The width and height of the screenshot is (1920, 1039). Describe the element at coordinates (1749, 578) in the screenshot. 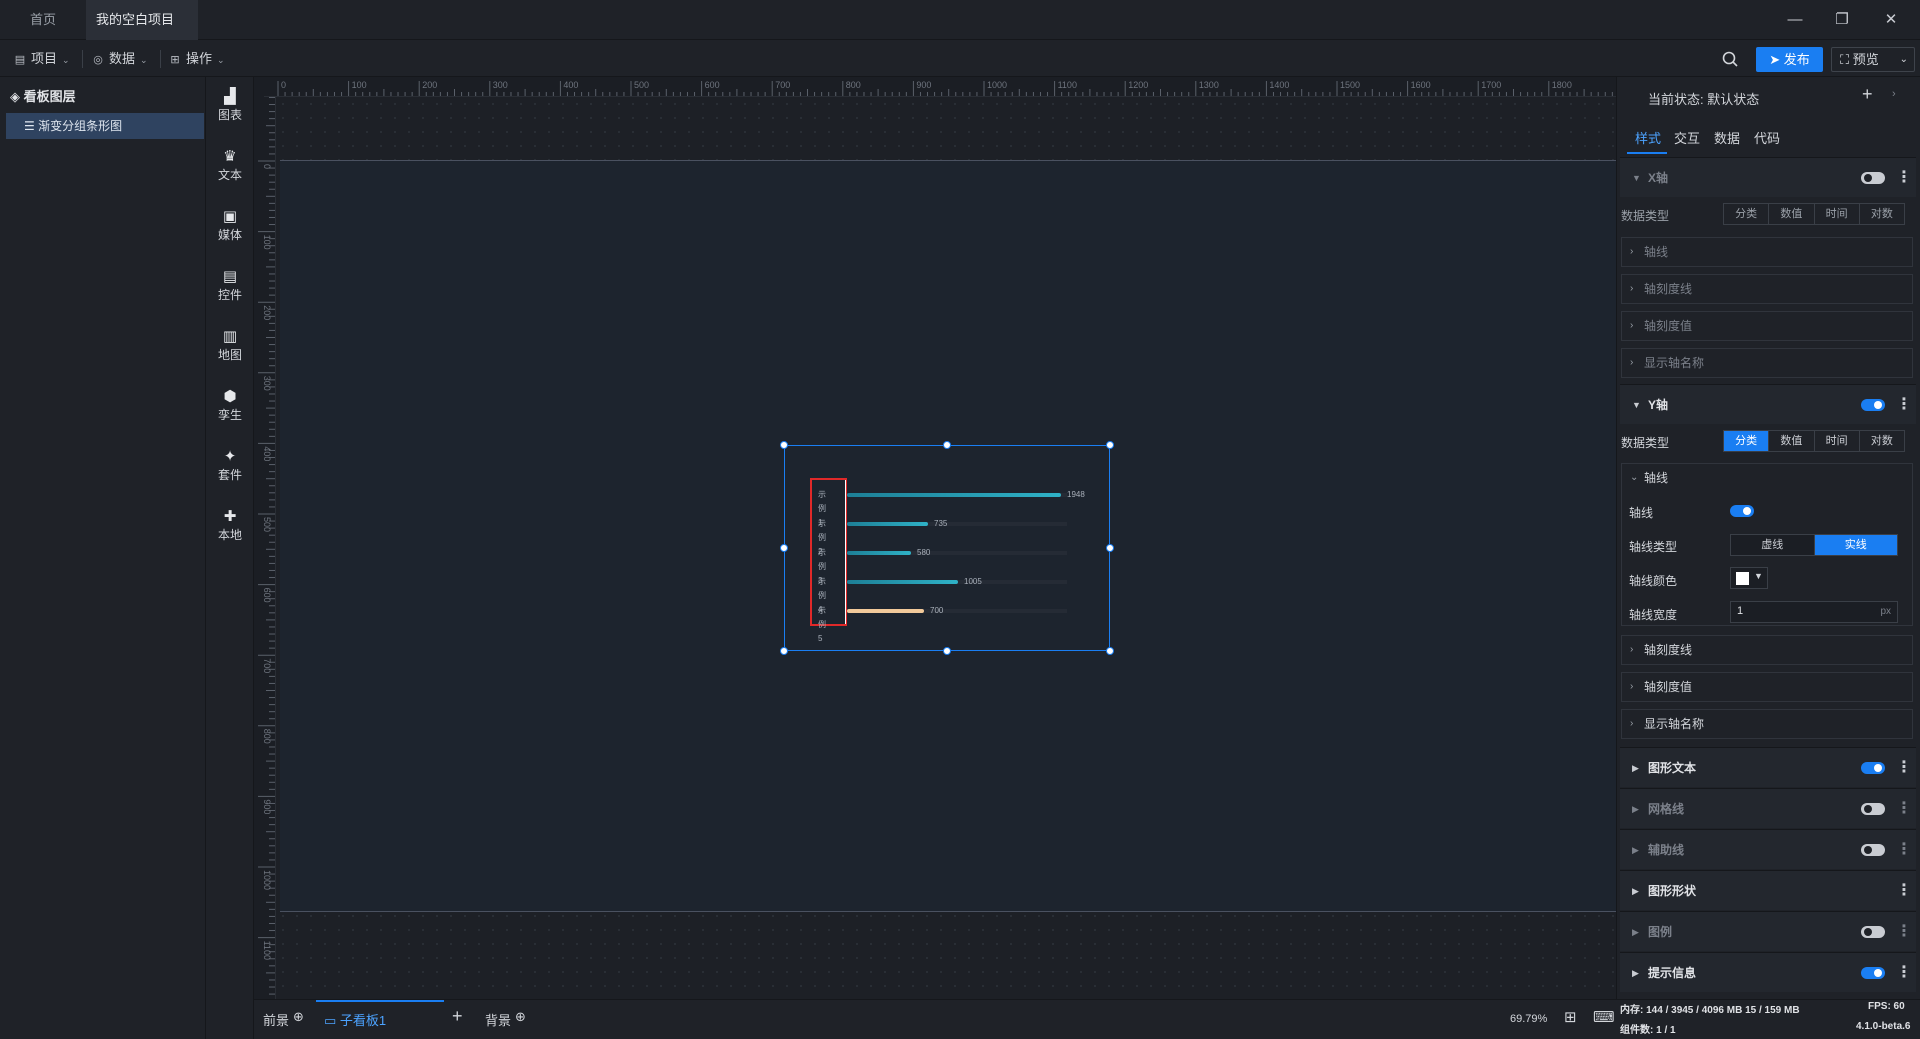

I see `axisline-color-picker: ▼` at that location.